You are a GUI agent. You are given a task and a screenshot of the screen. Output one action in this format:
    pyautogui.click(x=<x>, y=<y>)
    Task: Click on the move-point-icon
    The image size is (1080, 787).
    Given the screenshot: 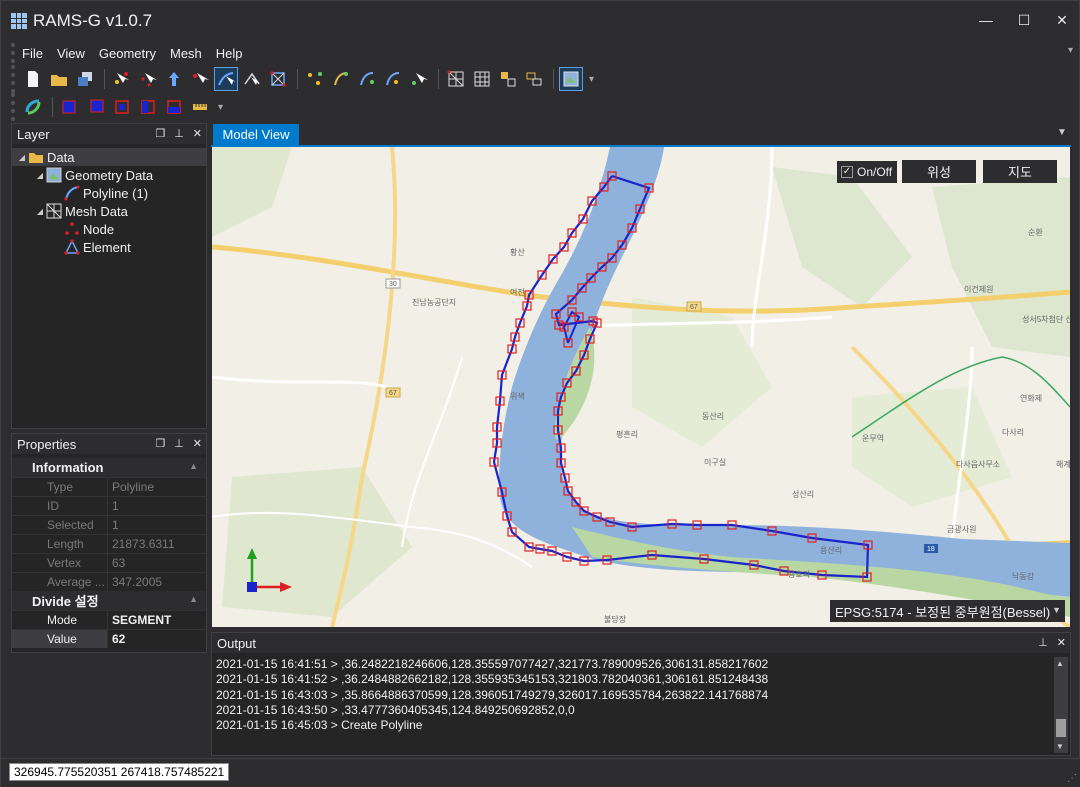 What is the action you would take?
    pyautogui.click(x=174, y=79)
    